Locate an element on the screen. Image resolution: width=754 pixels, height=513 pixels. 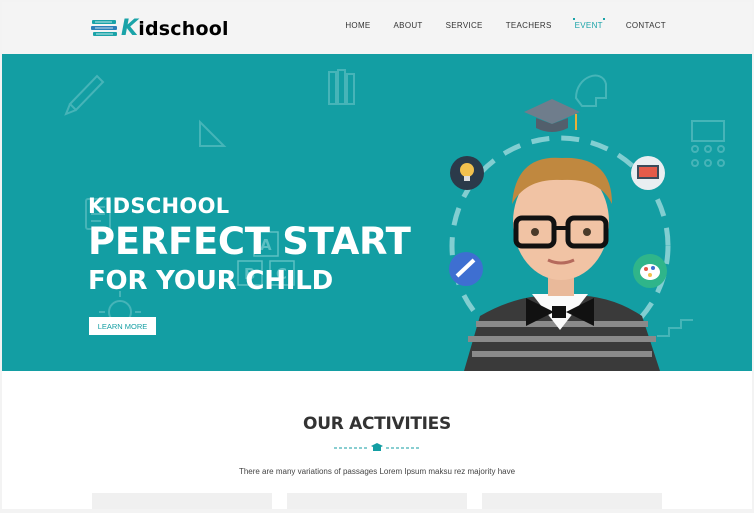
nav-item-teachers: TEACHERS is located at coordinates (529, 25).